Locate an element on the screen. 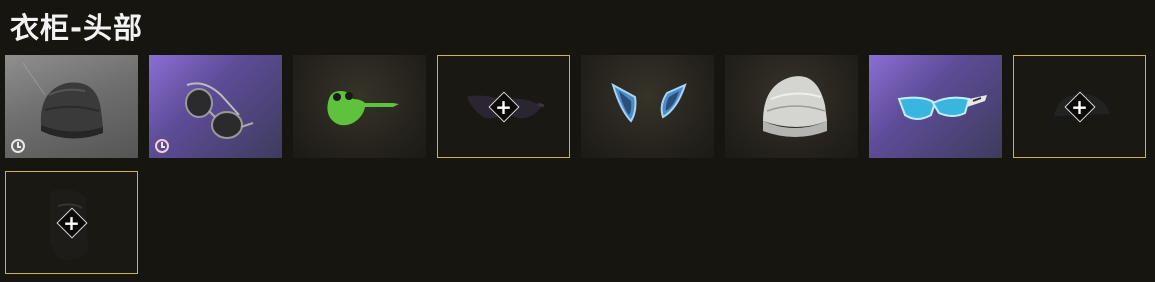 This screenshot has width=1155, height=282. wardrobe-item-cat-ears is located at coordinates (647, 106).